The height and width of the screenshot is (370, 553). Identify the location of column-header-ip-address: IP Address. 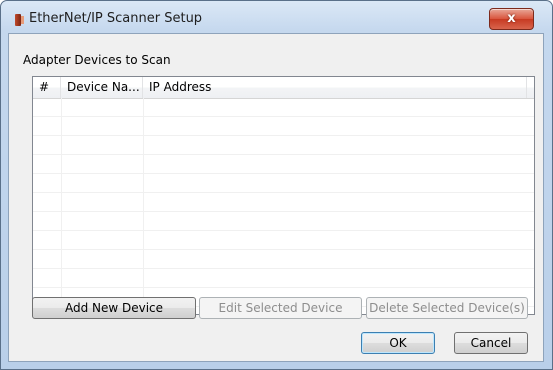
(335, 87).